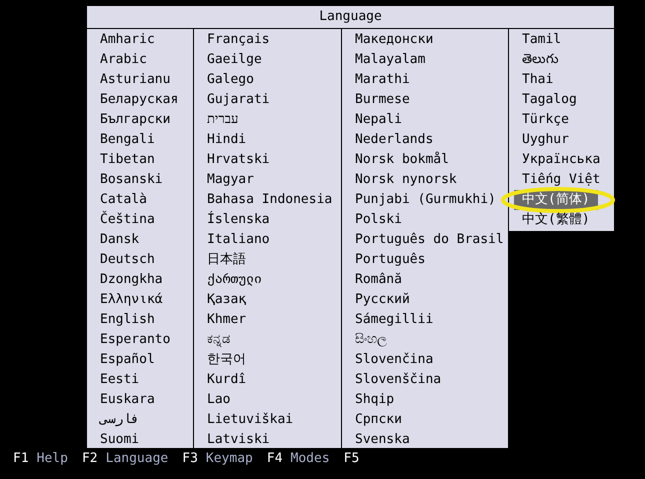  Describe the element at coordinates (120, 240) in the screenshot. I see `language-item: Dansk` at that location.